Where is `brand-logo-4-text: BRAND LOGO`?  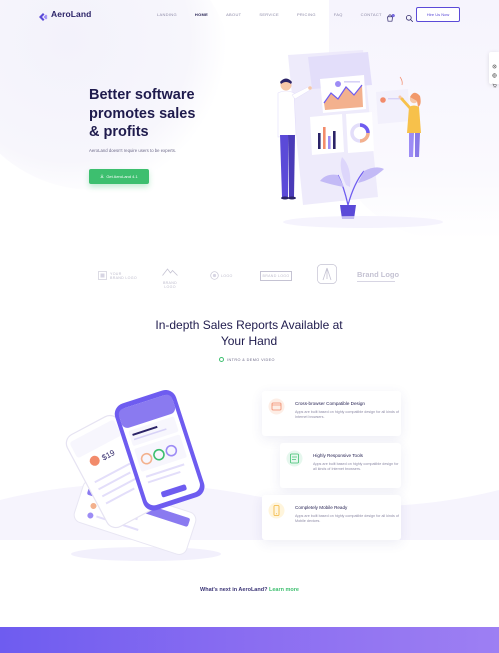
brand-logo-4-text: BRAND LOGO is located at coordinates (276, 276).